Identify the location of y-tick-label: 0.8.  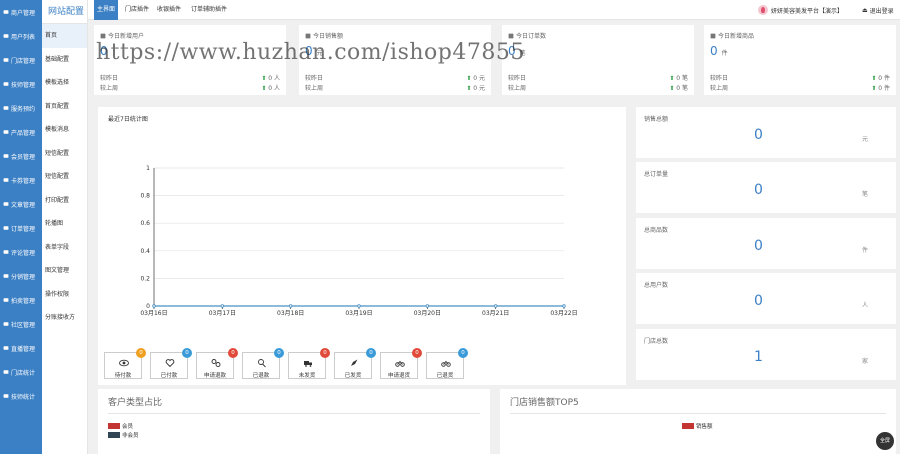
(145, 196).